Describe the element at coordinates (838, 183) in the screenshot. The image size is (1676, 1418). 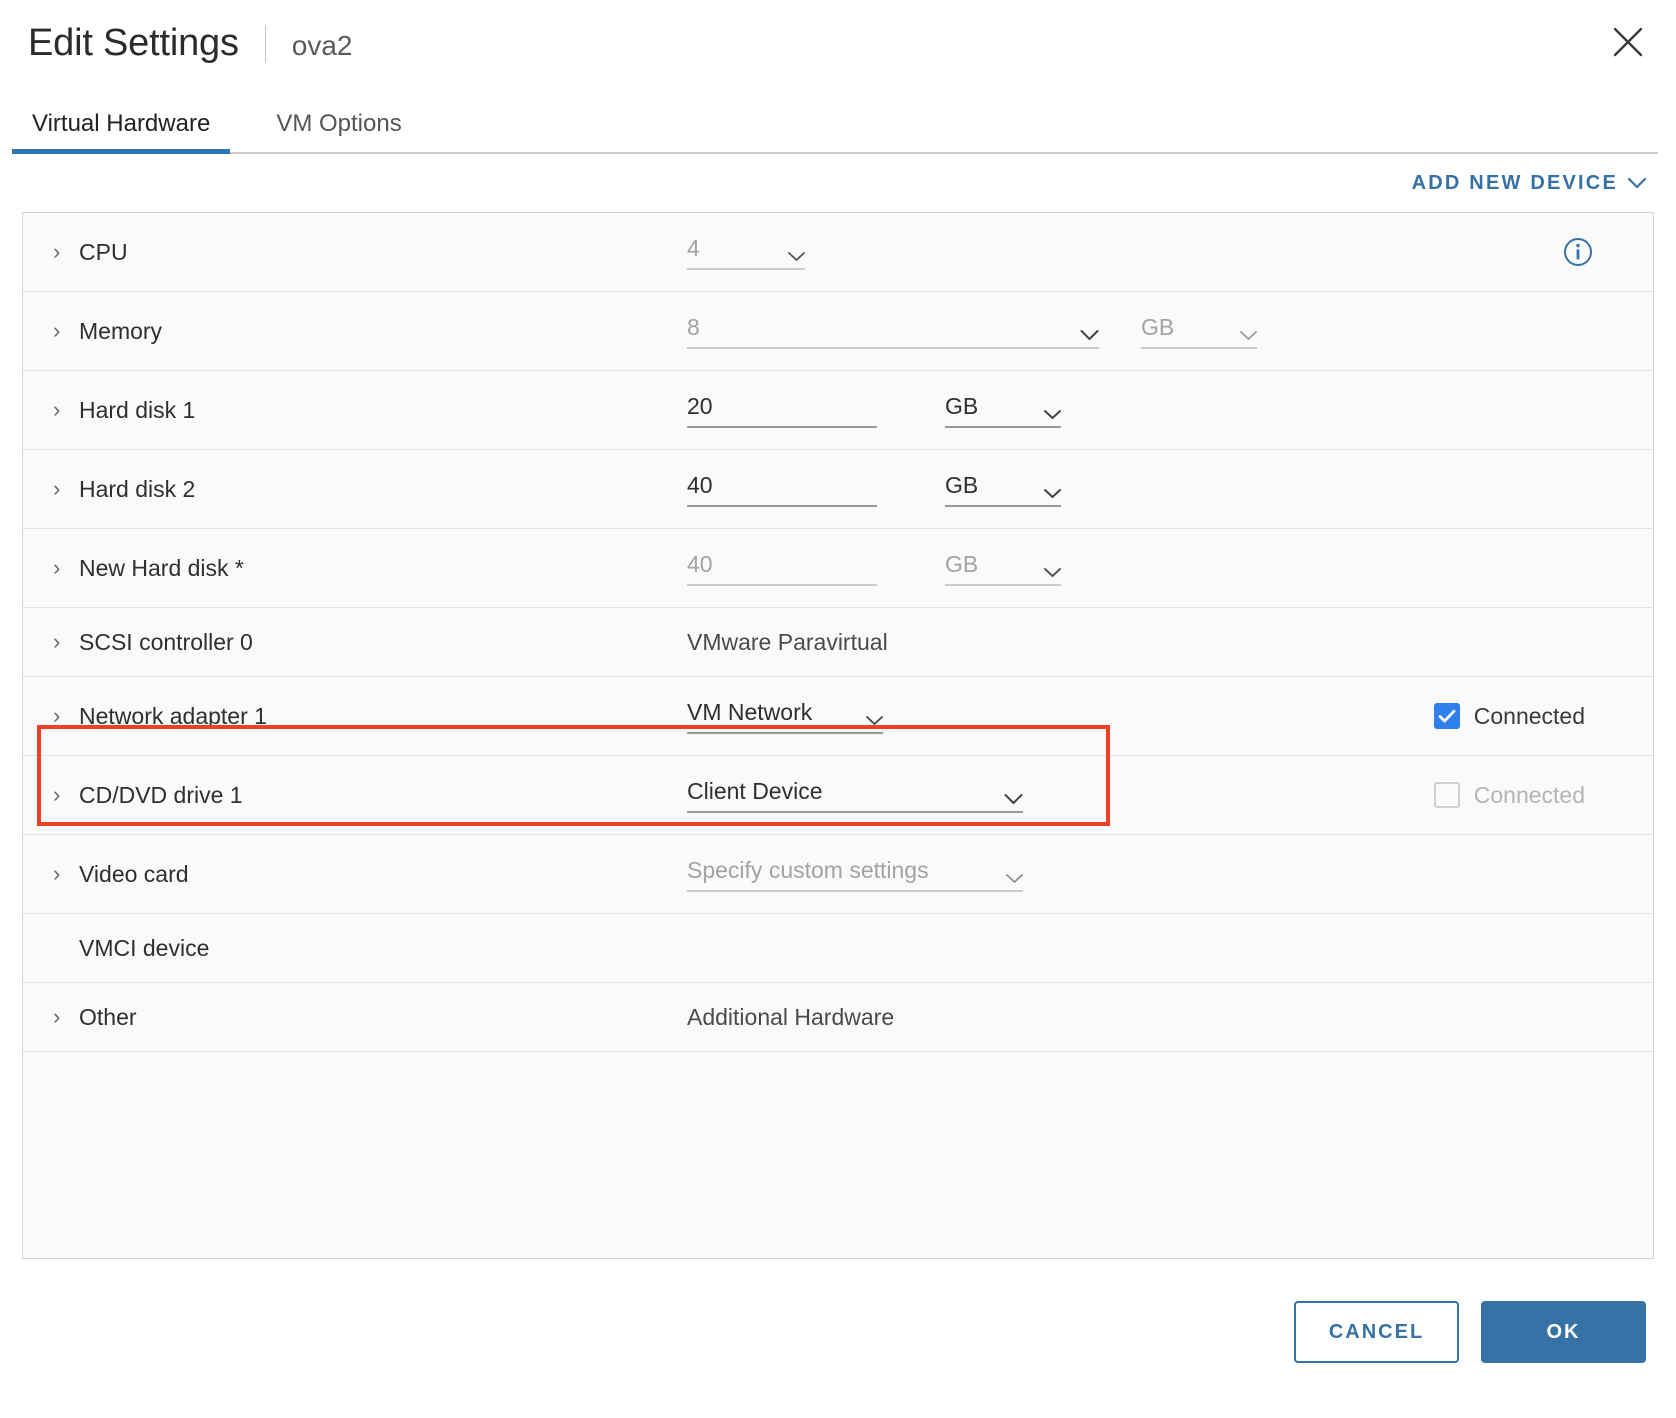
I see `add-device-bar: ADD NEW DEVICE` at that location.